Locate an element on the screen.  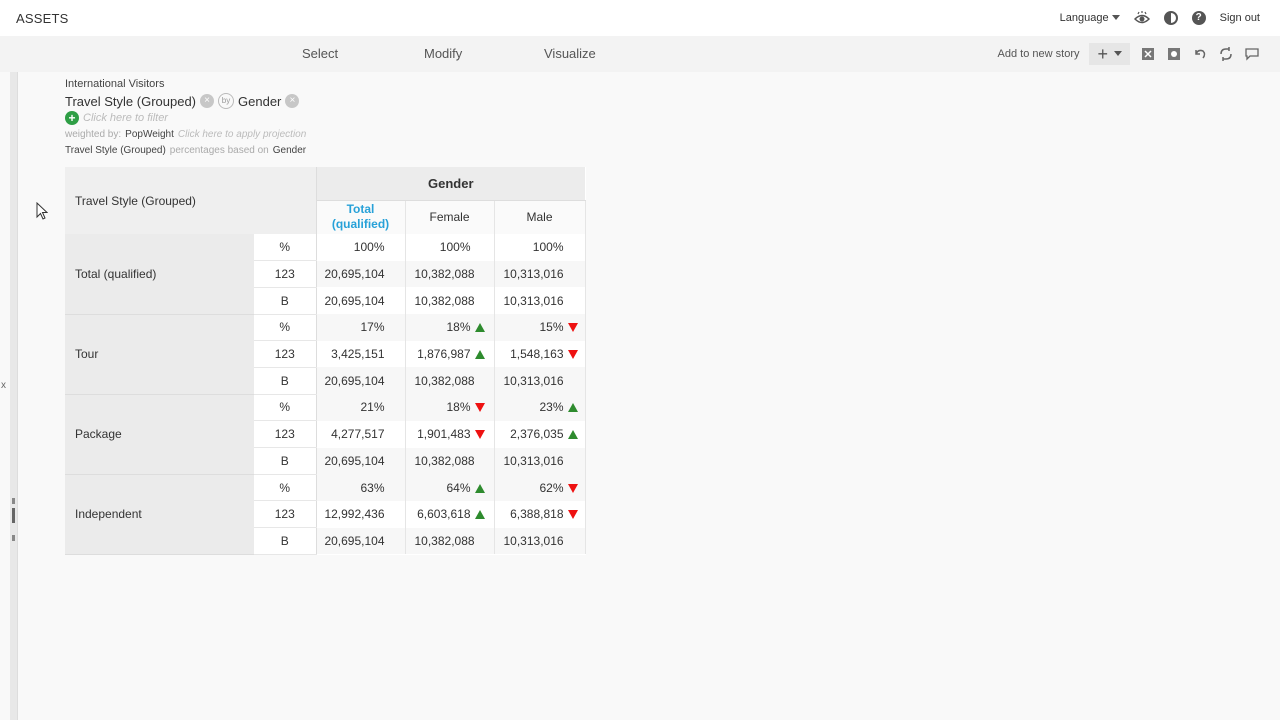
cell-value: 4,277,517 is located at coordinates (358, 434).